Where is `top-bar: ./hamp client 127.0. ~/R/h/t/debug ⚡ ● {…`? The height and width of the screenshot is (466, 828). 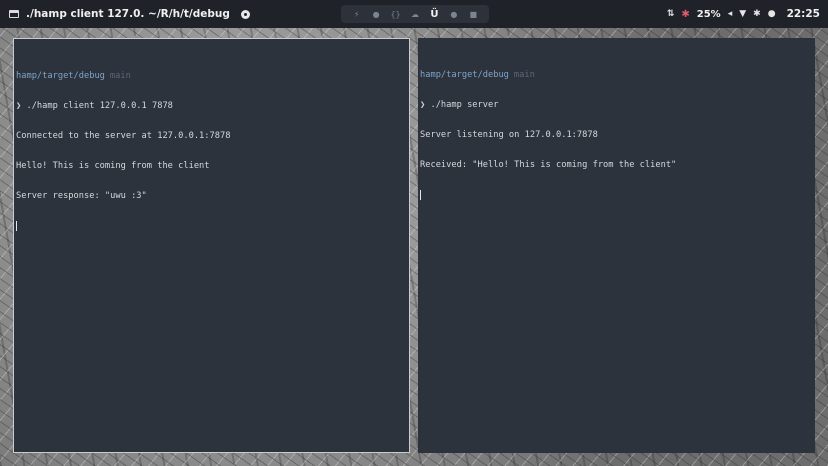 top-bar: ./hamp client 127.0. ~/R/h/t/debug ⚡ ● {… is located at coordinates (414, 14).